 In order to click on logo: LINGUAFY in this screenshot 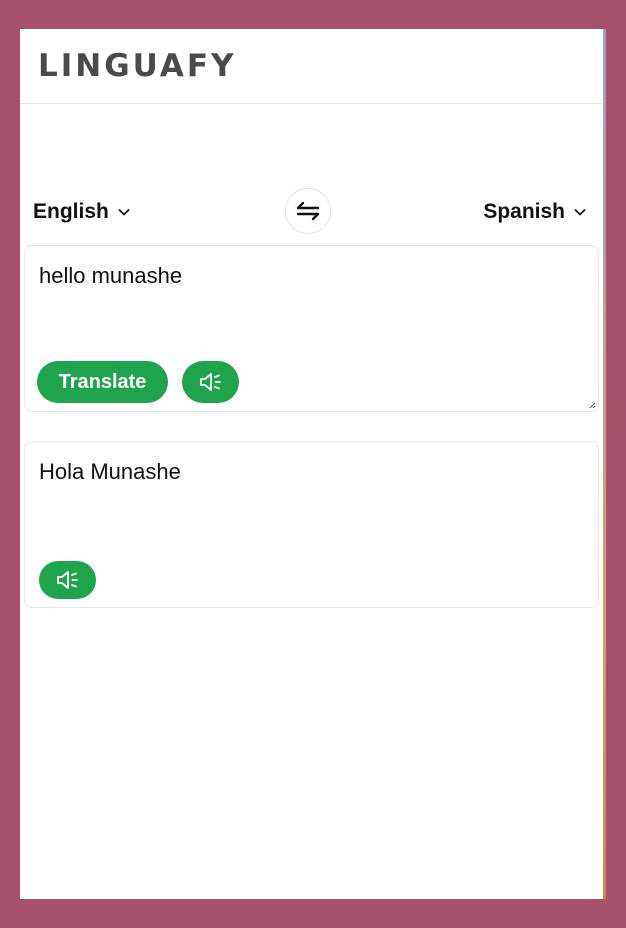, I will do `click(137, 66)`.